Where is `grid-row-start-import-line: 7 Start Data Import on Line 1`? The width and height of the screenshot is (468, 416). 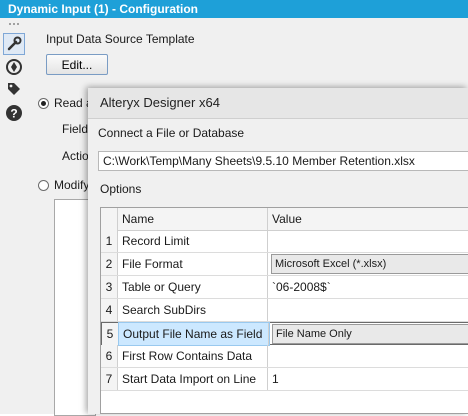
grid-row-start-import-line: 7 Start Data Import on Line 1 is located at coordinates (284, 379).